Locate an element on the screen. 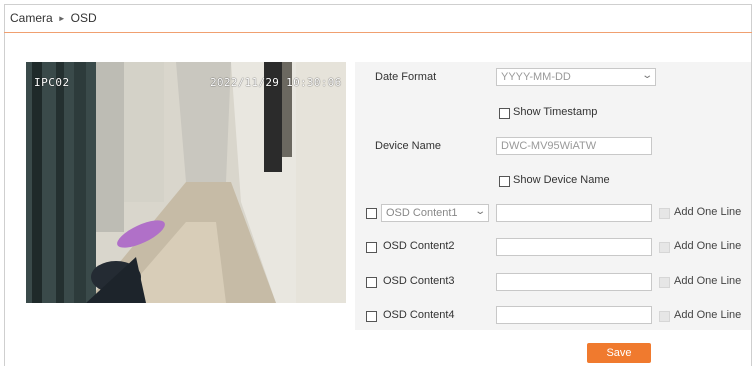  osd-timestamp-overlay: 2022/11/29 10:30:06 is located at coordinates (276, 82).